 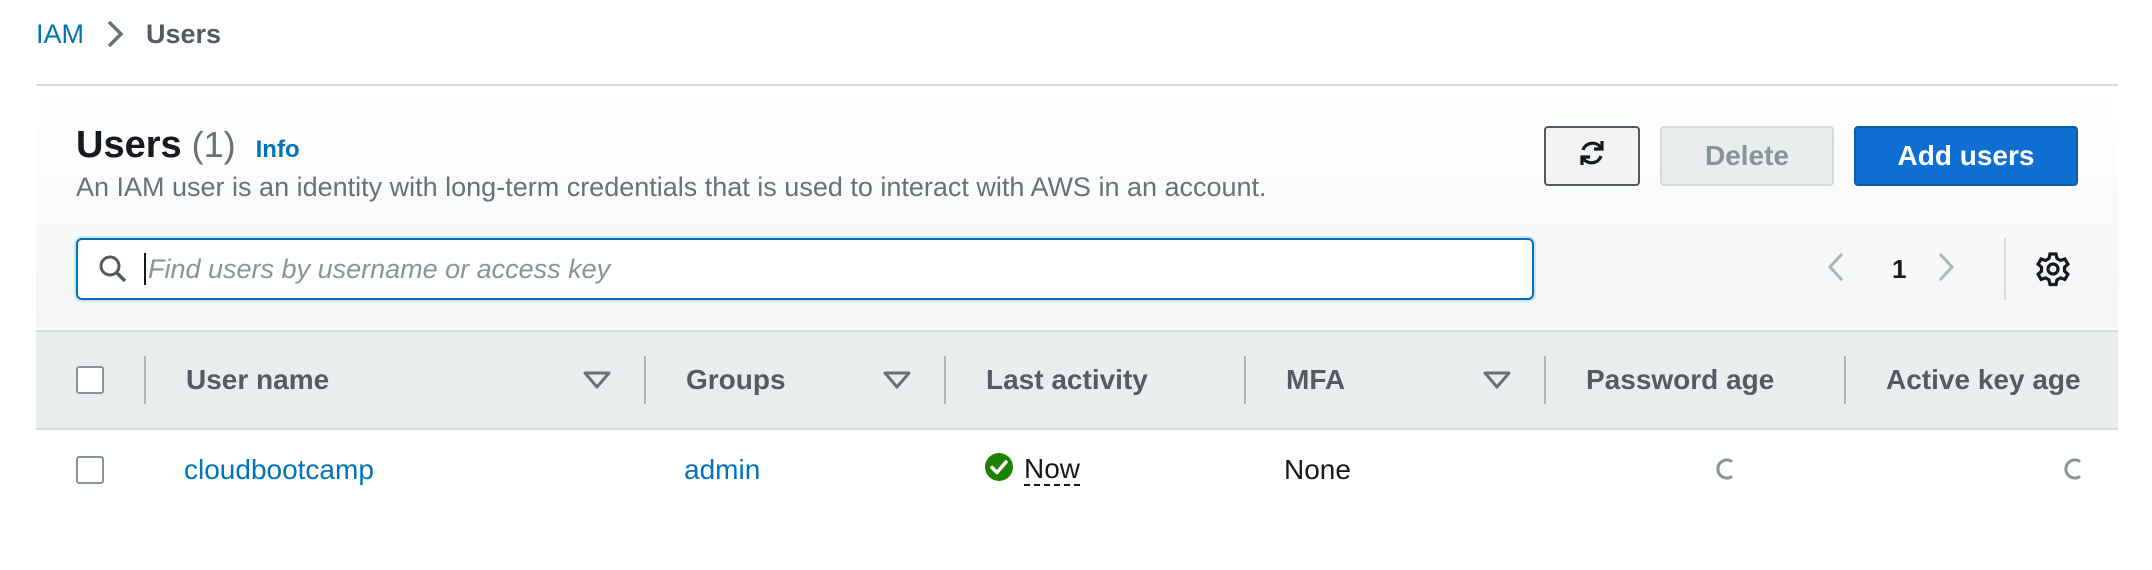 What do you see at coordinates (129, 145) in the screenshot?
I see `page-title: Users` at bounding box center [129, 145].